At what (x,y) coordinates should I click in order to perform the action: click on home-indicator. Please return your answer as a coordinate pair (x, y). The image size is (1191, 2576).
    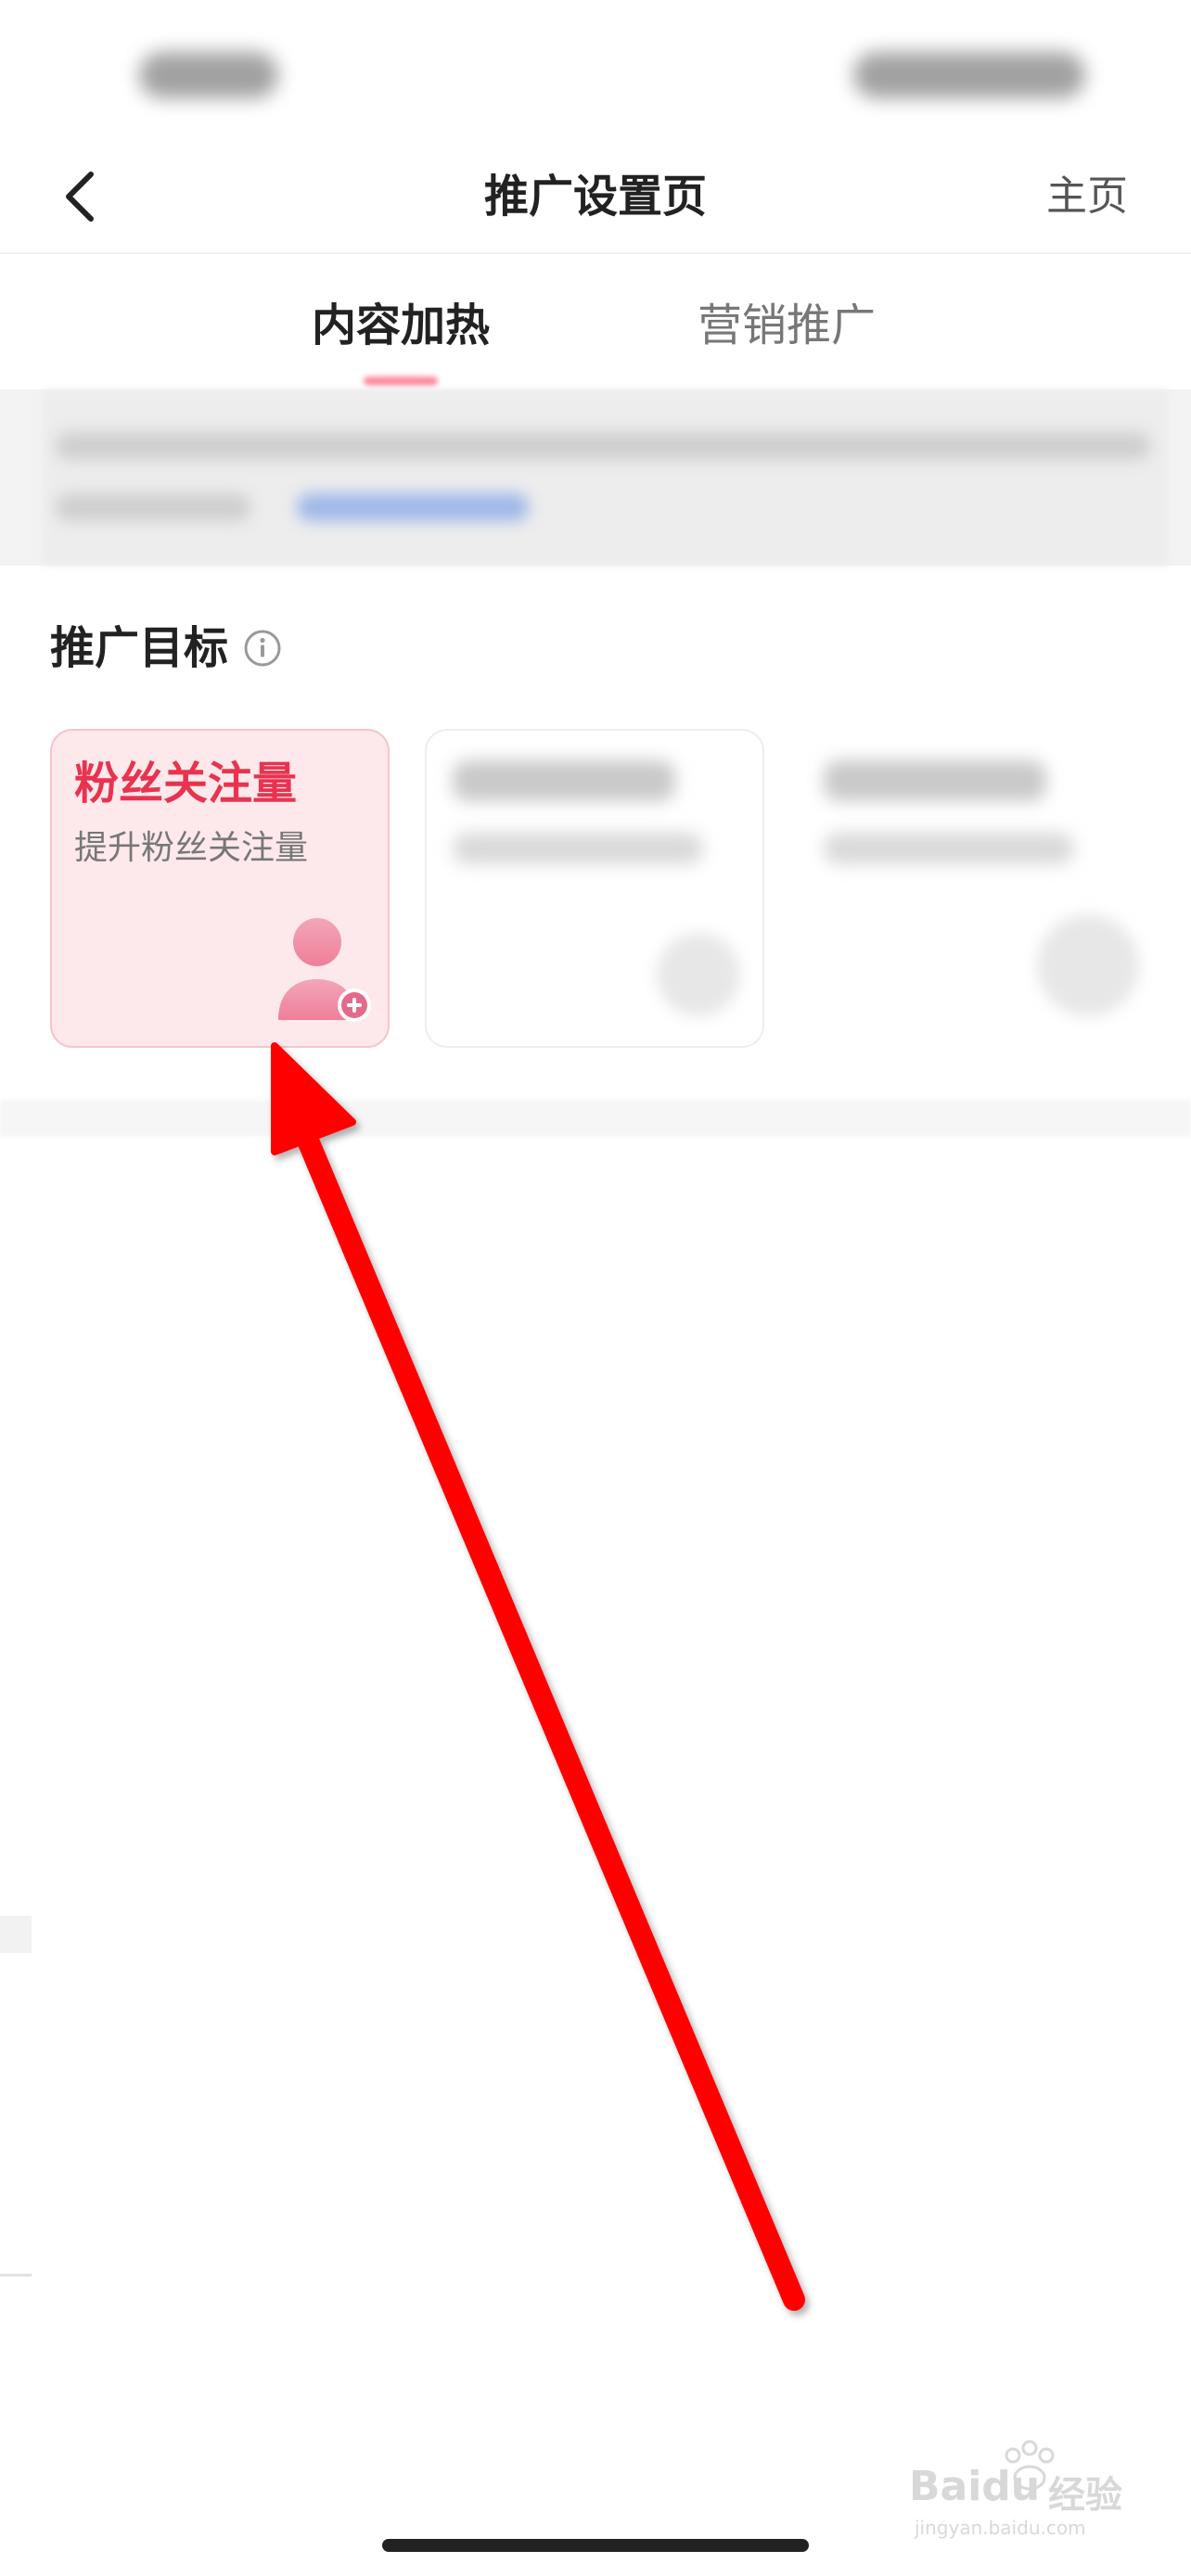
    Looking at the image, I should click on (595, 2545).